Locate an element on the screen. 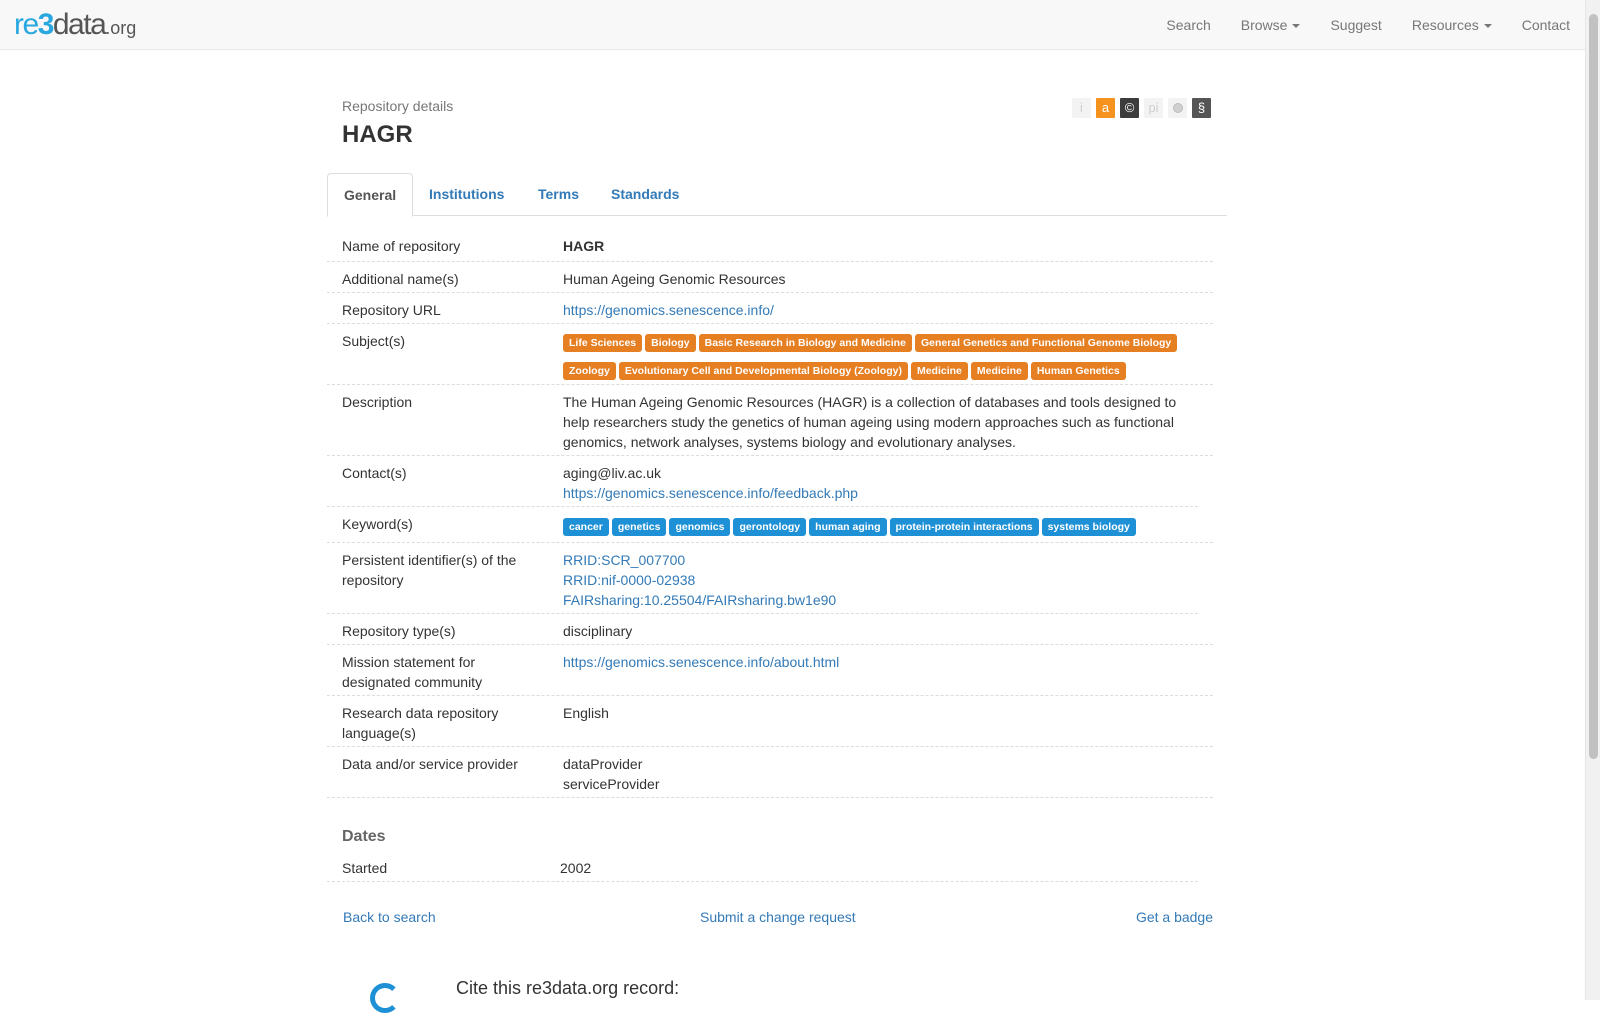  subject-tag: Zoology is located at coordinates (589, 371).